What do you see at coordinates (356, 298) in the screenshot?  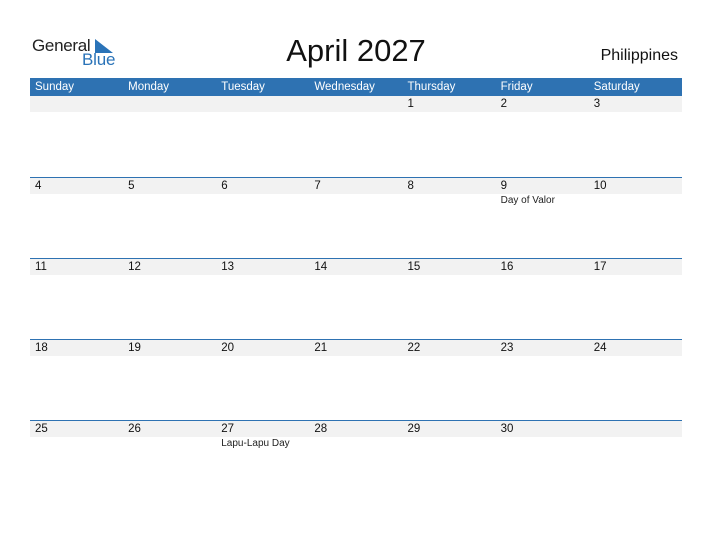 I see `week-row: 11 12 13 14 15 16 17` at bounding box center [356, 298].